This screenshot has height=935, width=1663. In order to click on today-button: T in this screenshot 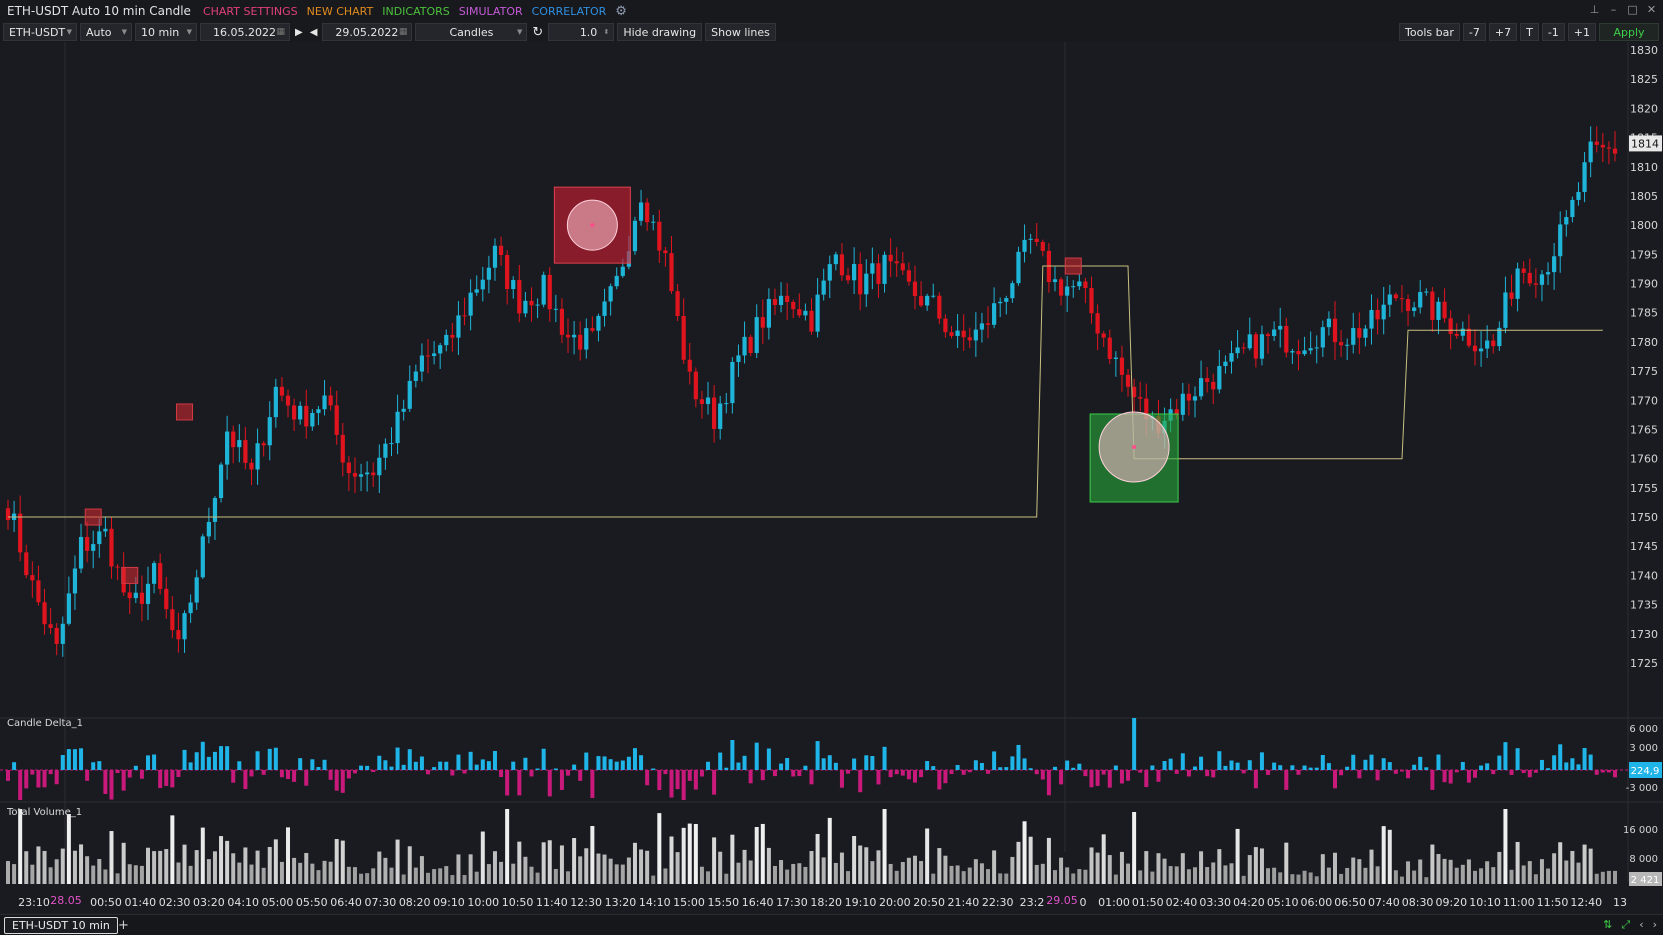, I will do `click(1529, 32)`.